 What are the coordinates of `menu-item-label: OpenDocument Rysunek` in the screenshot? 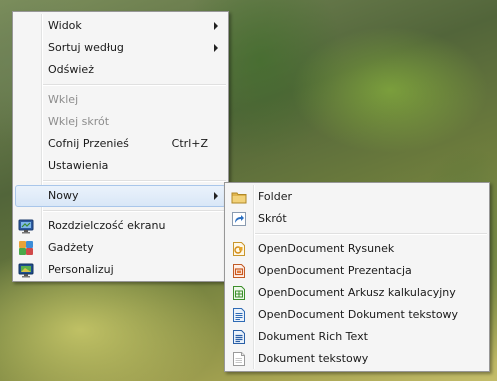 It's located at (326, 248).